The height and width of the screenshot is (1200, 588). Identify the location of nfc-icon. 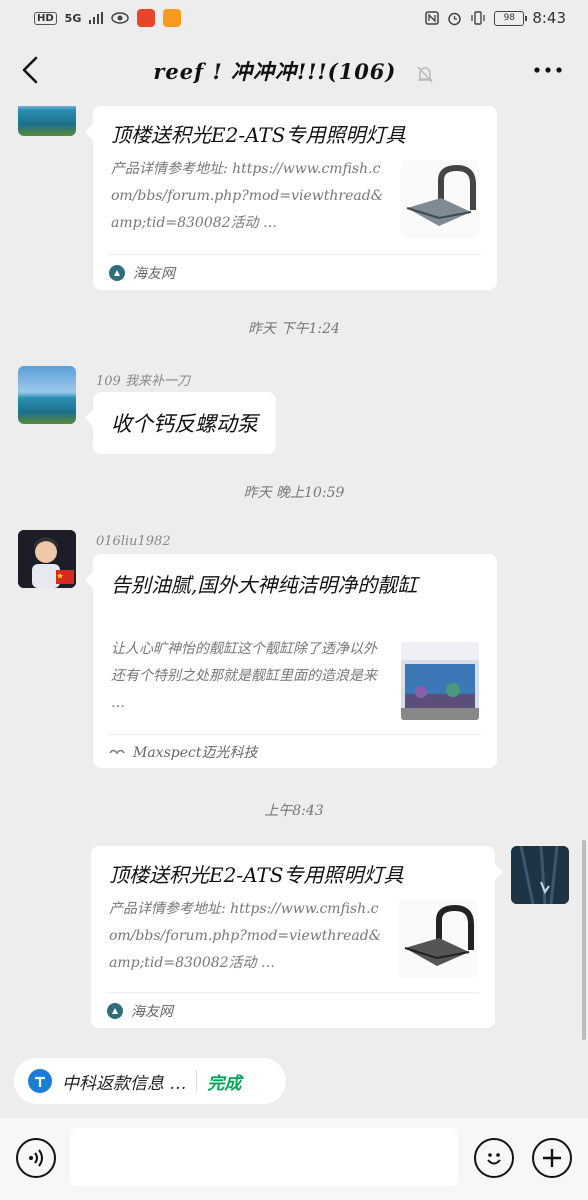
(432, 18).